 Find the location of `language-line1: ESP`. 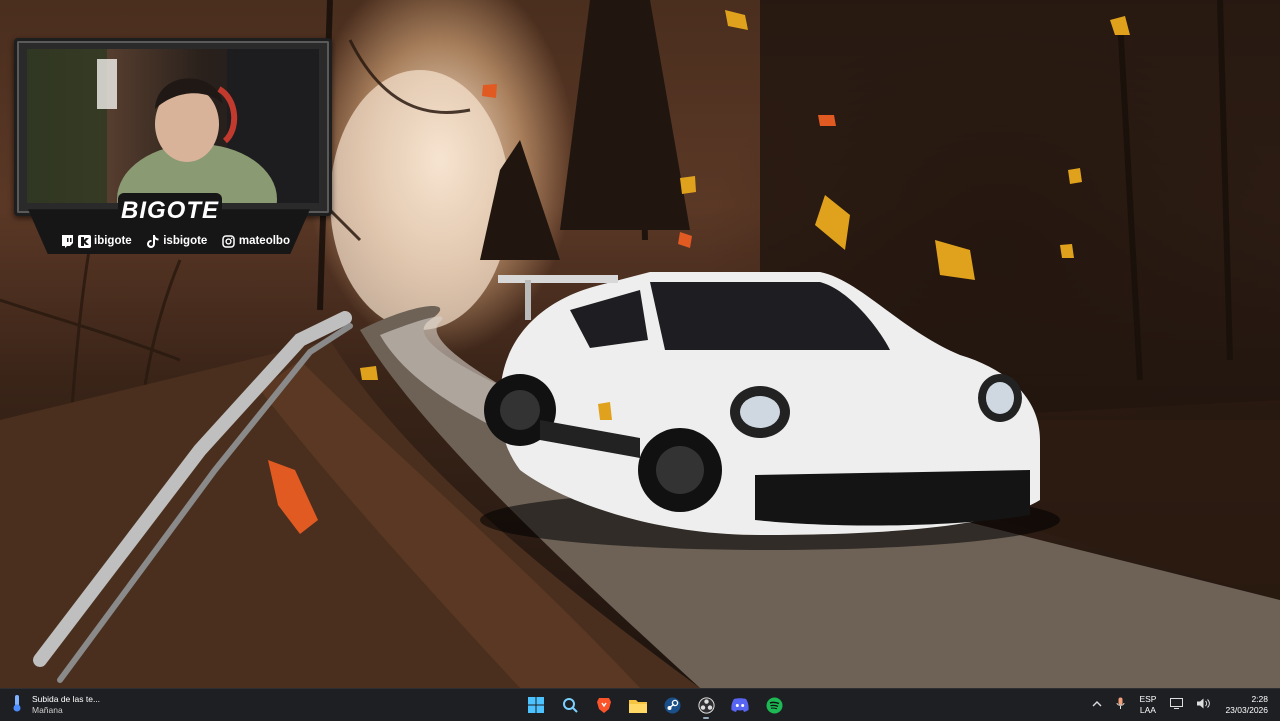

language-line1: ESP is located at coordinates (1148, 699).